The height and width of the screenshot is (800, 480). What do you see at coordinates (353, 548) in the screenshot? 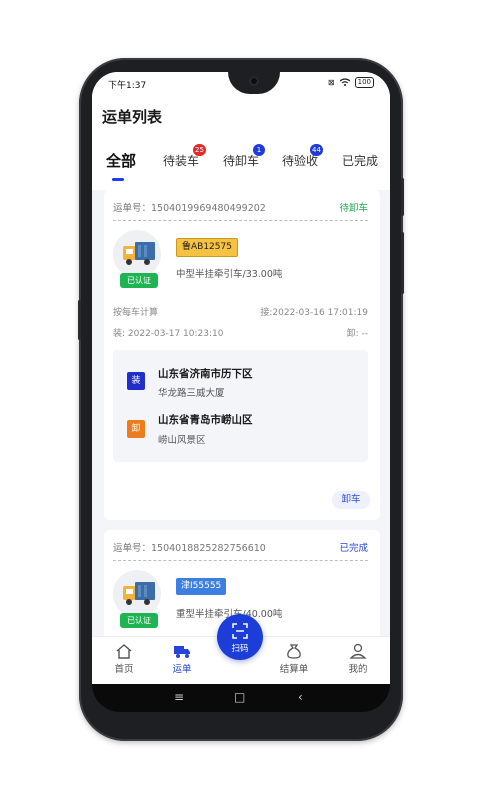
I see `order-status: 已完成` at bounding box center [353, 548].